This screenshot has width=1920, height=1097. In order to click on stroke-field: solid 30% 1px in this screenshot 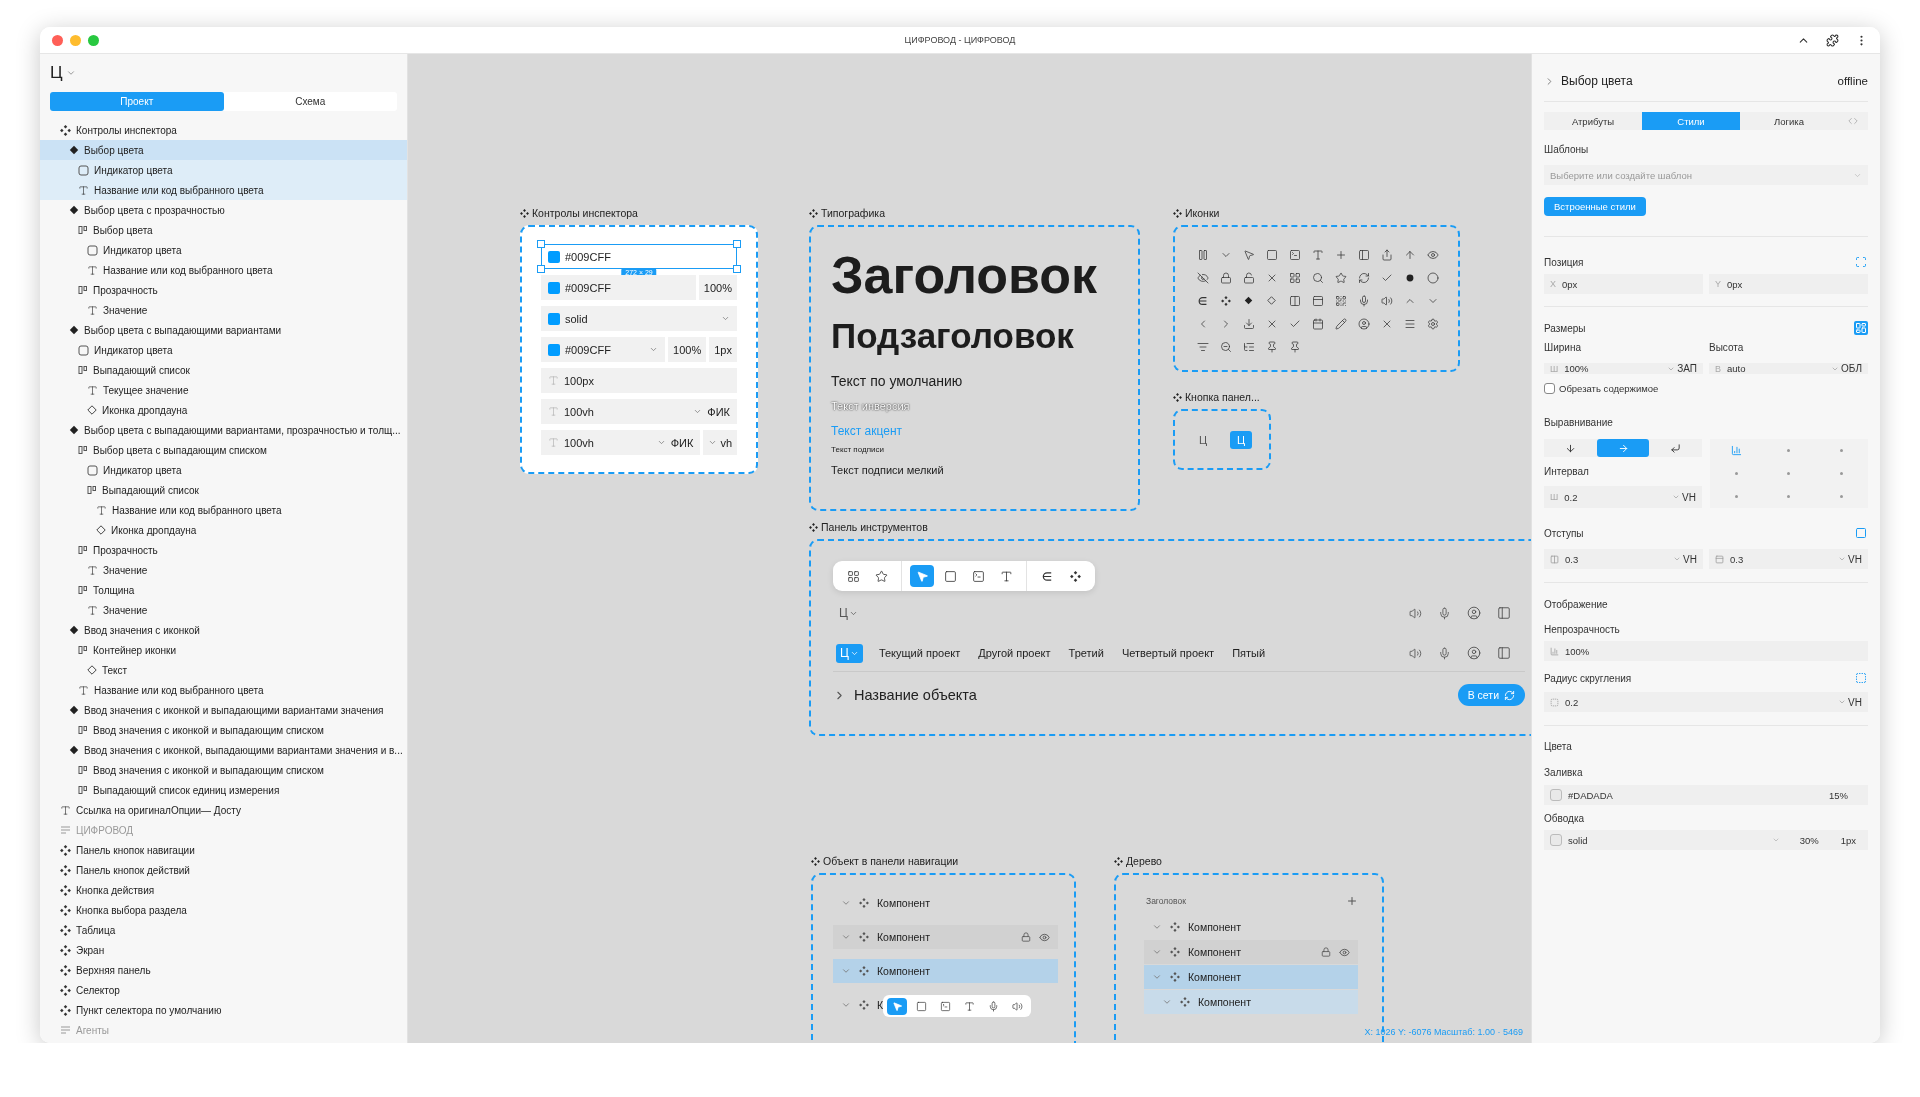, I will do `click(1706, 840)`.